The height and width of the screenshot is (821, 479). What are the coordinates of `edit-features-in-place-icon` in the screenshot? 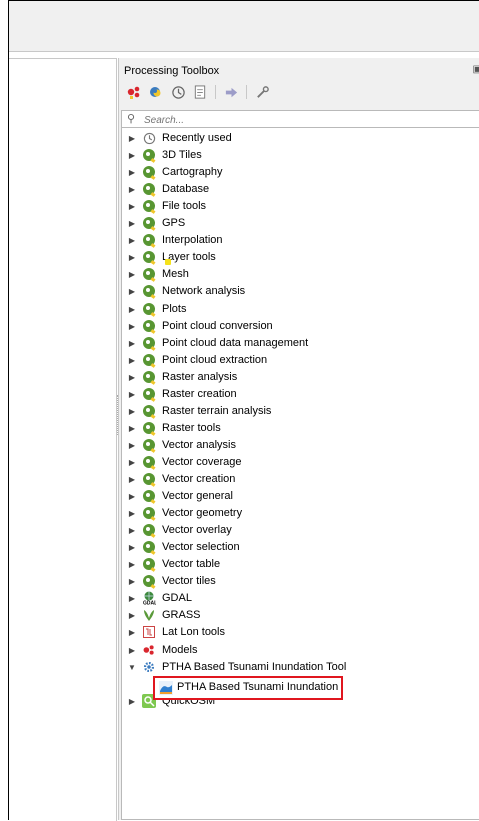 It's located at (231, 92).